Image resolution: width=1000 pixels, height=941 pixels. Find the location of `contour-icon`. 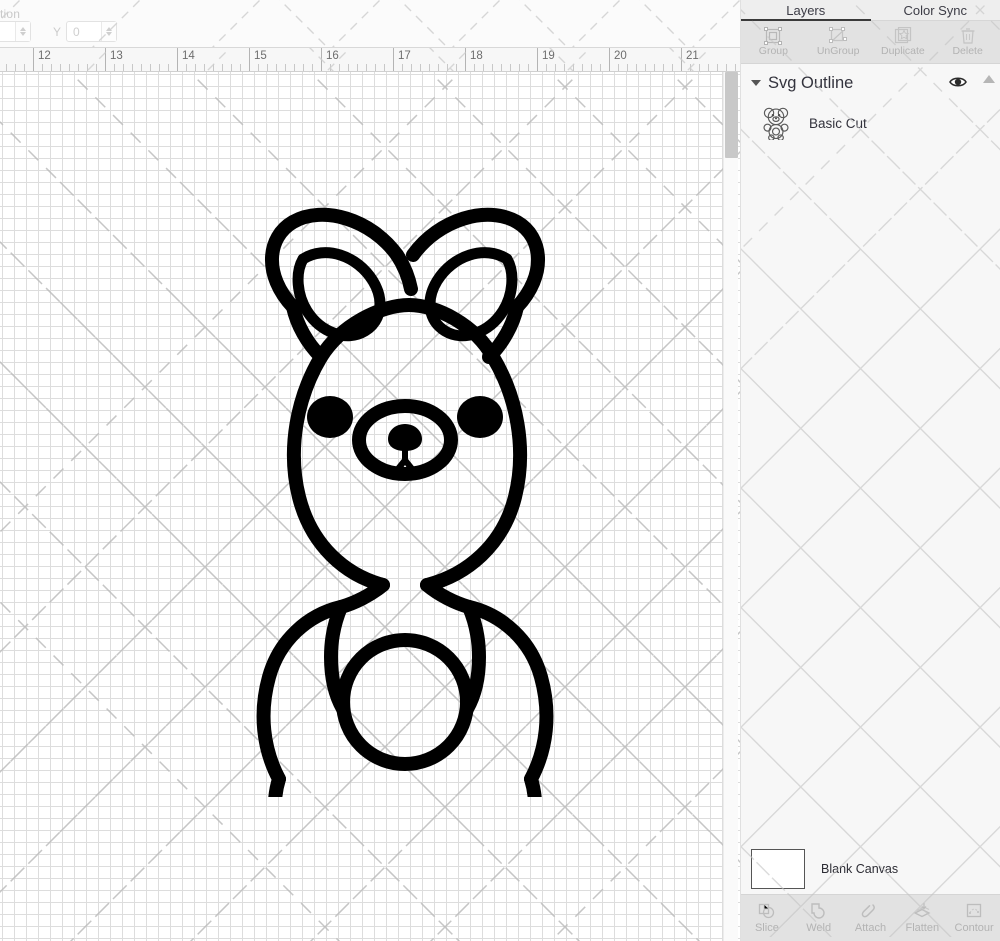

contour-icon is located at coordinates (974, 910).